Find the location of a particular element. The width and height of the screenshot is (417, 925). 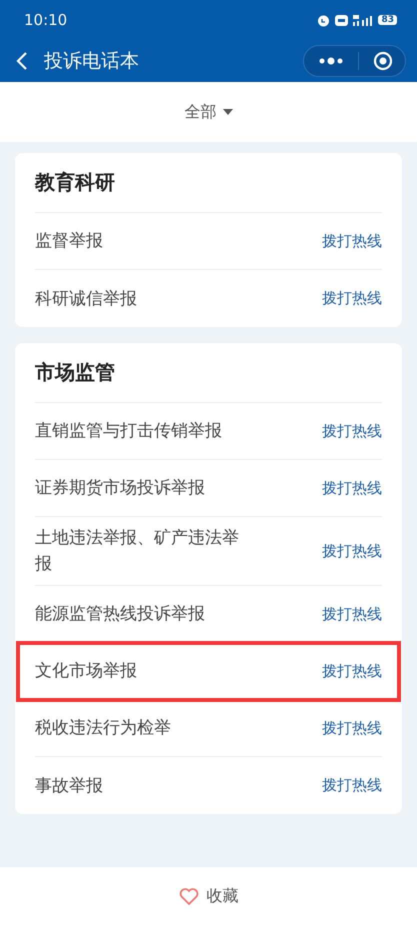

status-time: 10:10 is located at coordinates (46, 20).